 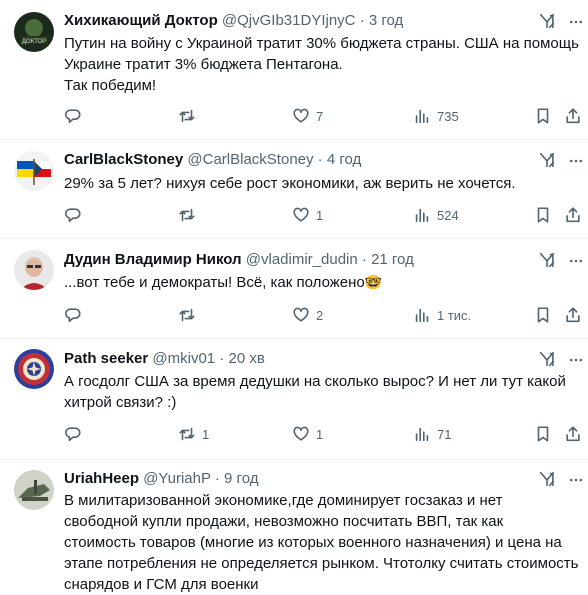 What do you see at coordinates (247, 358) in the screenshot?
I see `timestamp: 20 хв` at bounding box center [247, 358].